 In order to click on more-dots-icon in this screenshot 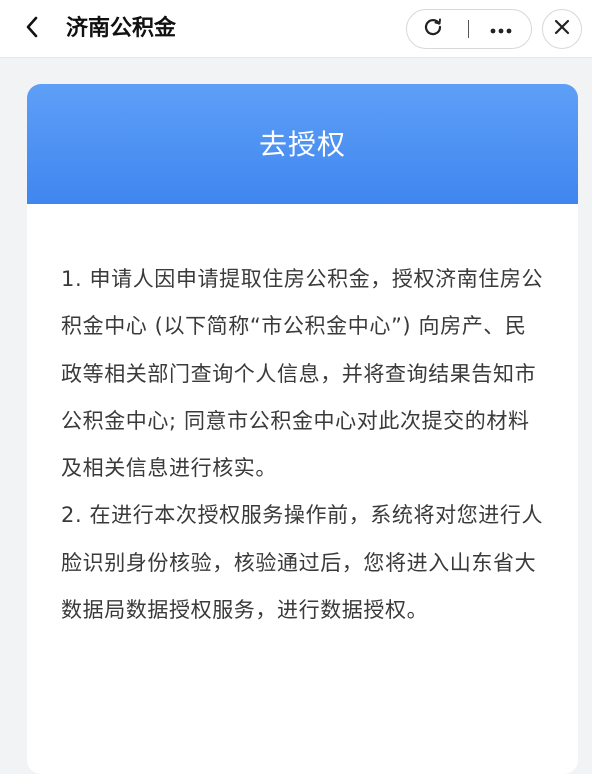, I will do `click(501, 29)`.